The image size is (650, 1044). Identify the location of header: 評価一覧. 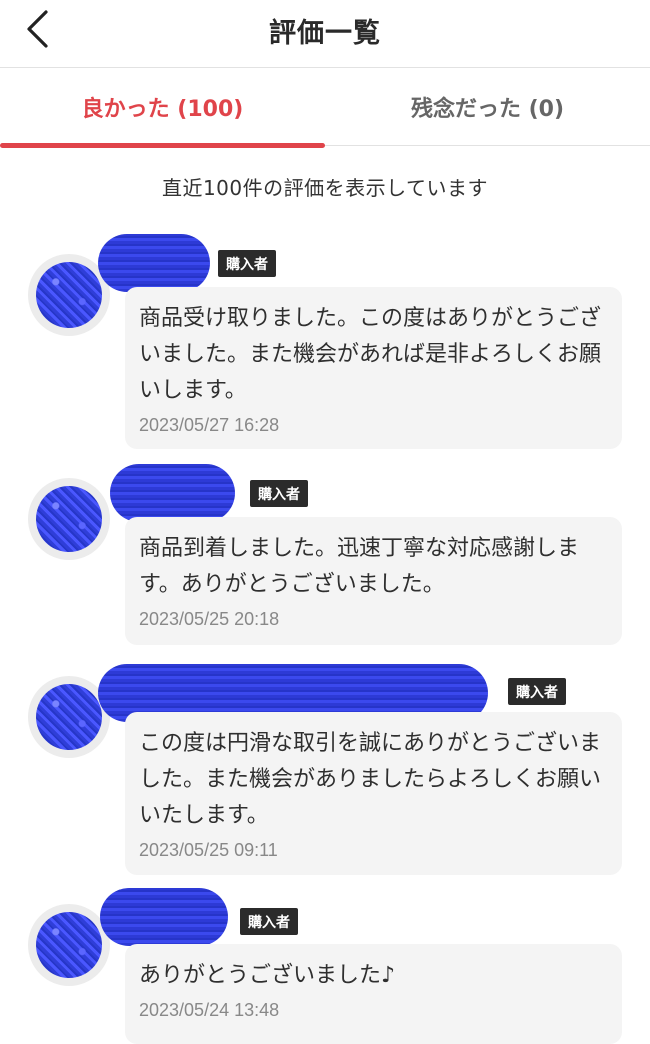
(325, 34).